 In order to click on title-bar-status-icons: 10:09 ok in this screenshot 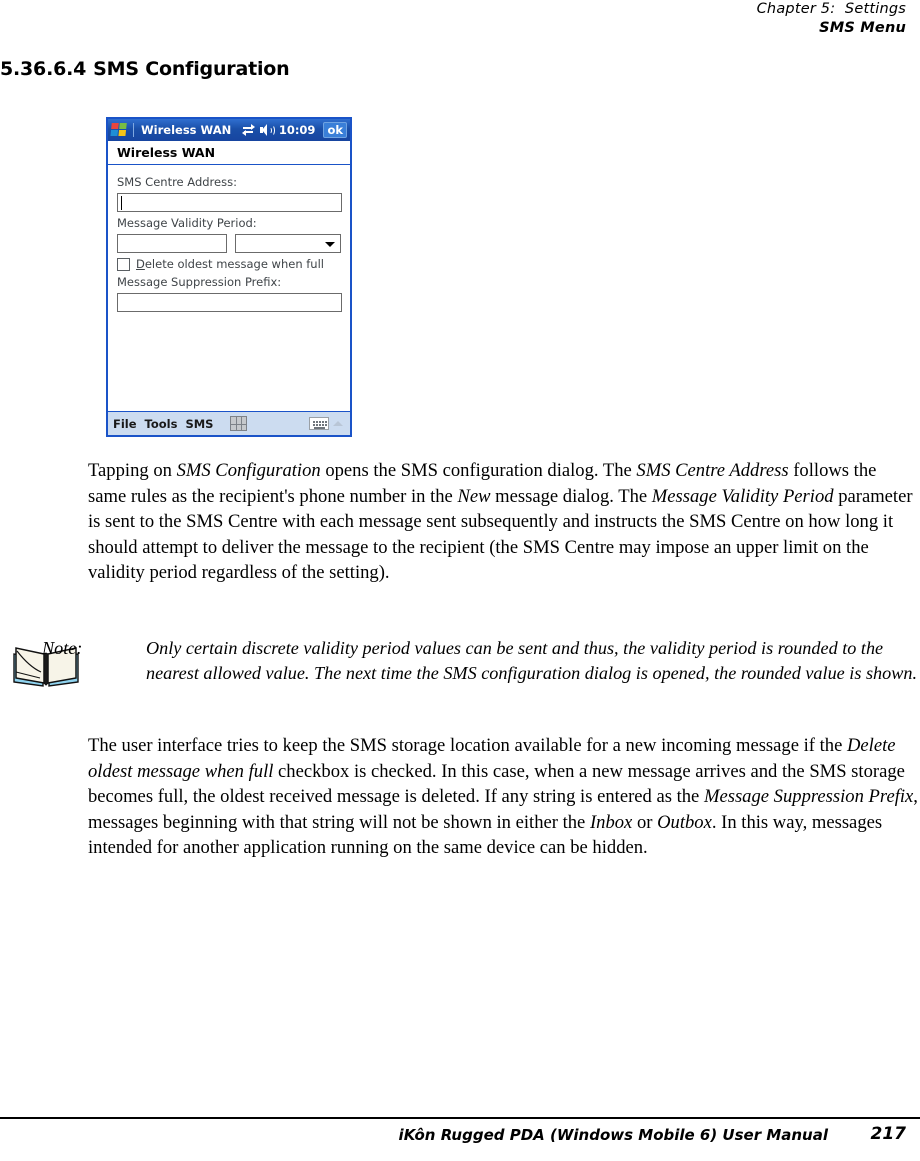, I will do `click(294, 130)`.